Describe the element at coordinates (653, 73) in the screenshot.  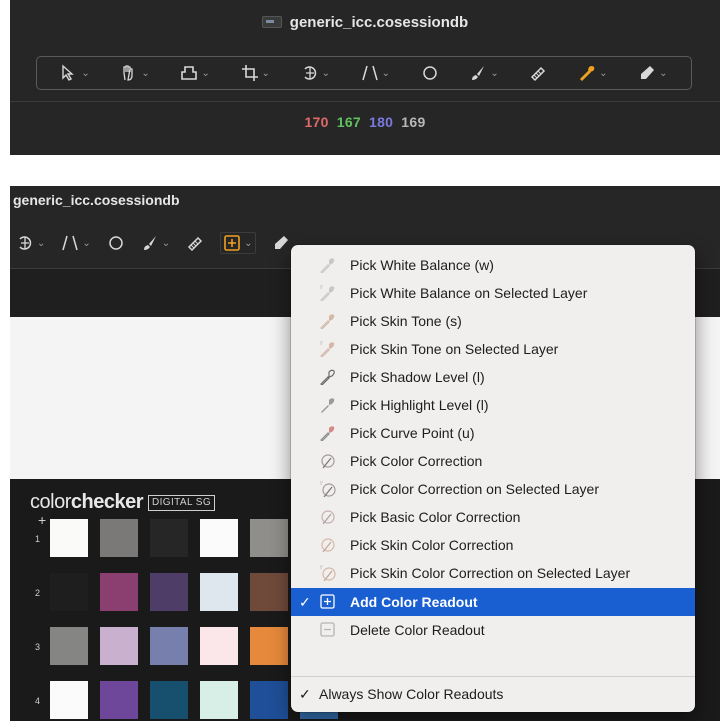
I see `annotate-tool: ⌄` at that location.